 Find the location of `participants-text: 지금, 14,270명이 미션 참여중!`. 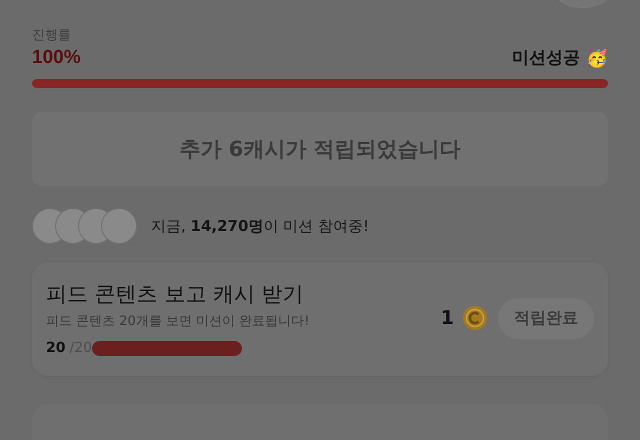

participants-text: 지금, 14,270명이 미션 참여중! is located at coordinates (260, 226).